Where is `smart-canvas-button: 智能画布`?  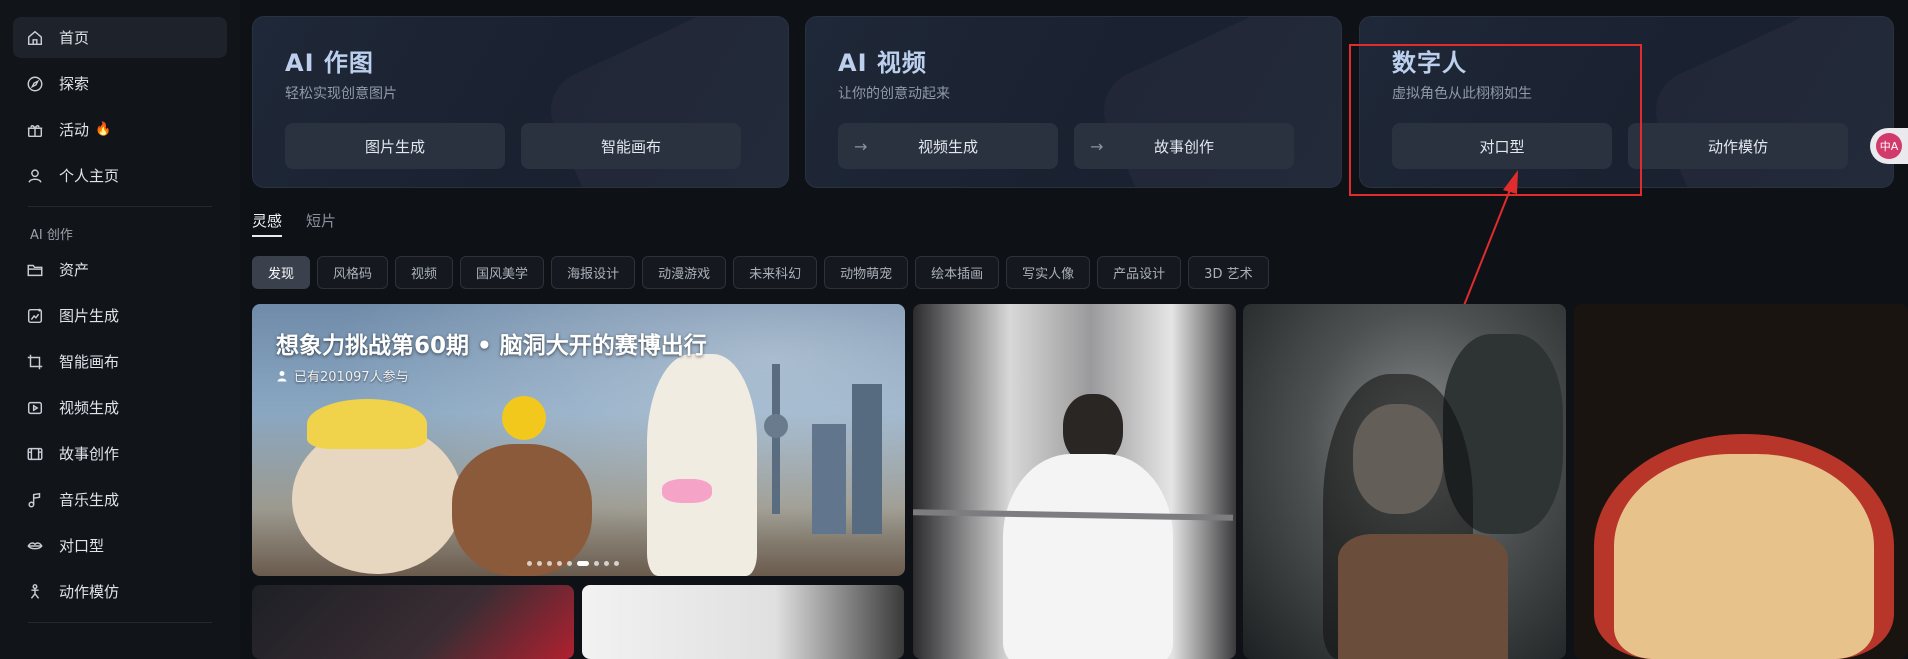 smart-canvas-button: 智能画布 is located at coordinates (631, 146).